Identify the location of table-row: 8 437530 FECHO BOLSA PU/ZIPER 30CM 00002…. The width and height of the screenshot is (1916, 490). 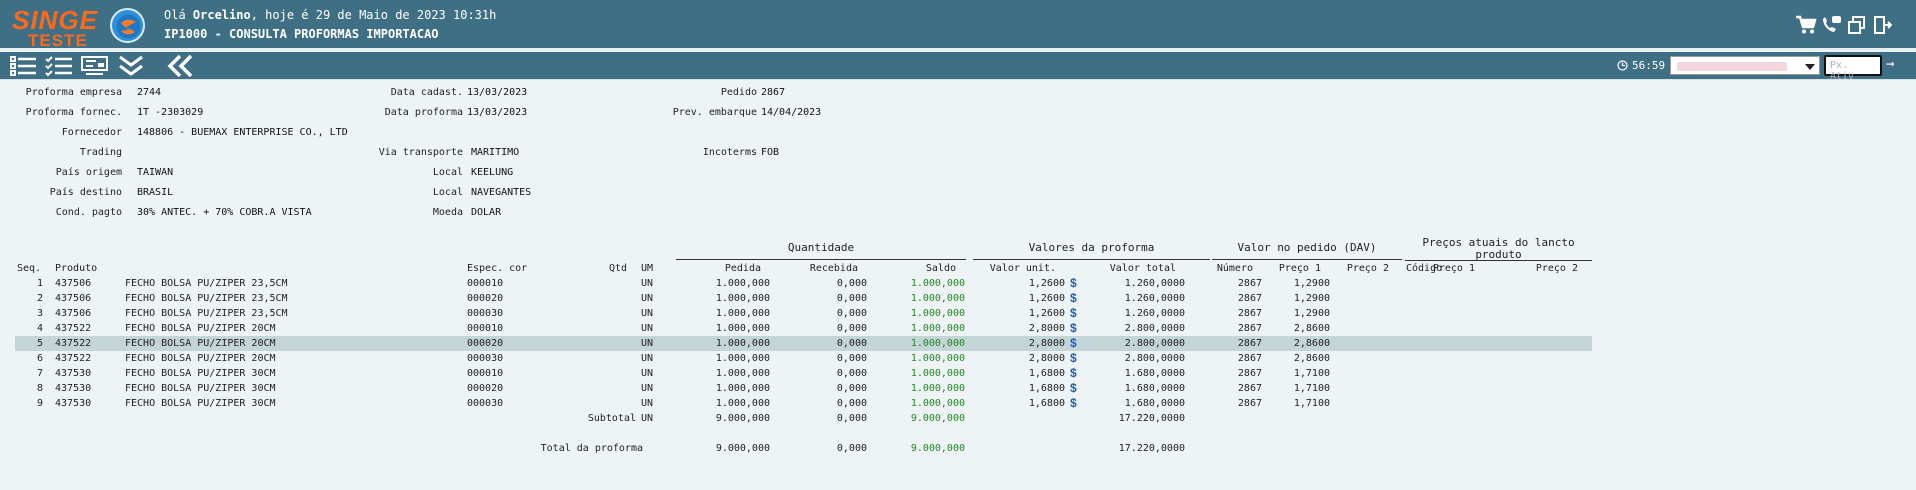
(803, 388).